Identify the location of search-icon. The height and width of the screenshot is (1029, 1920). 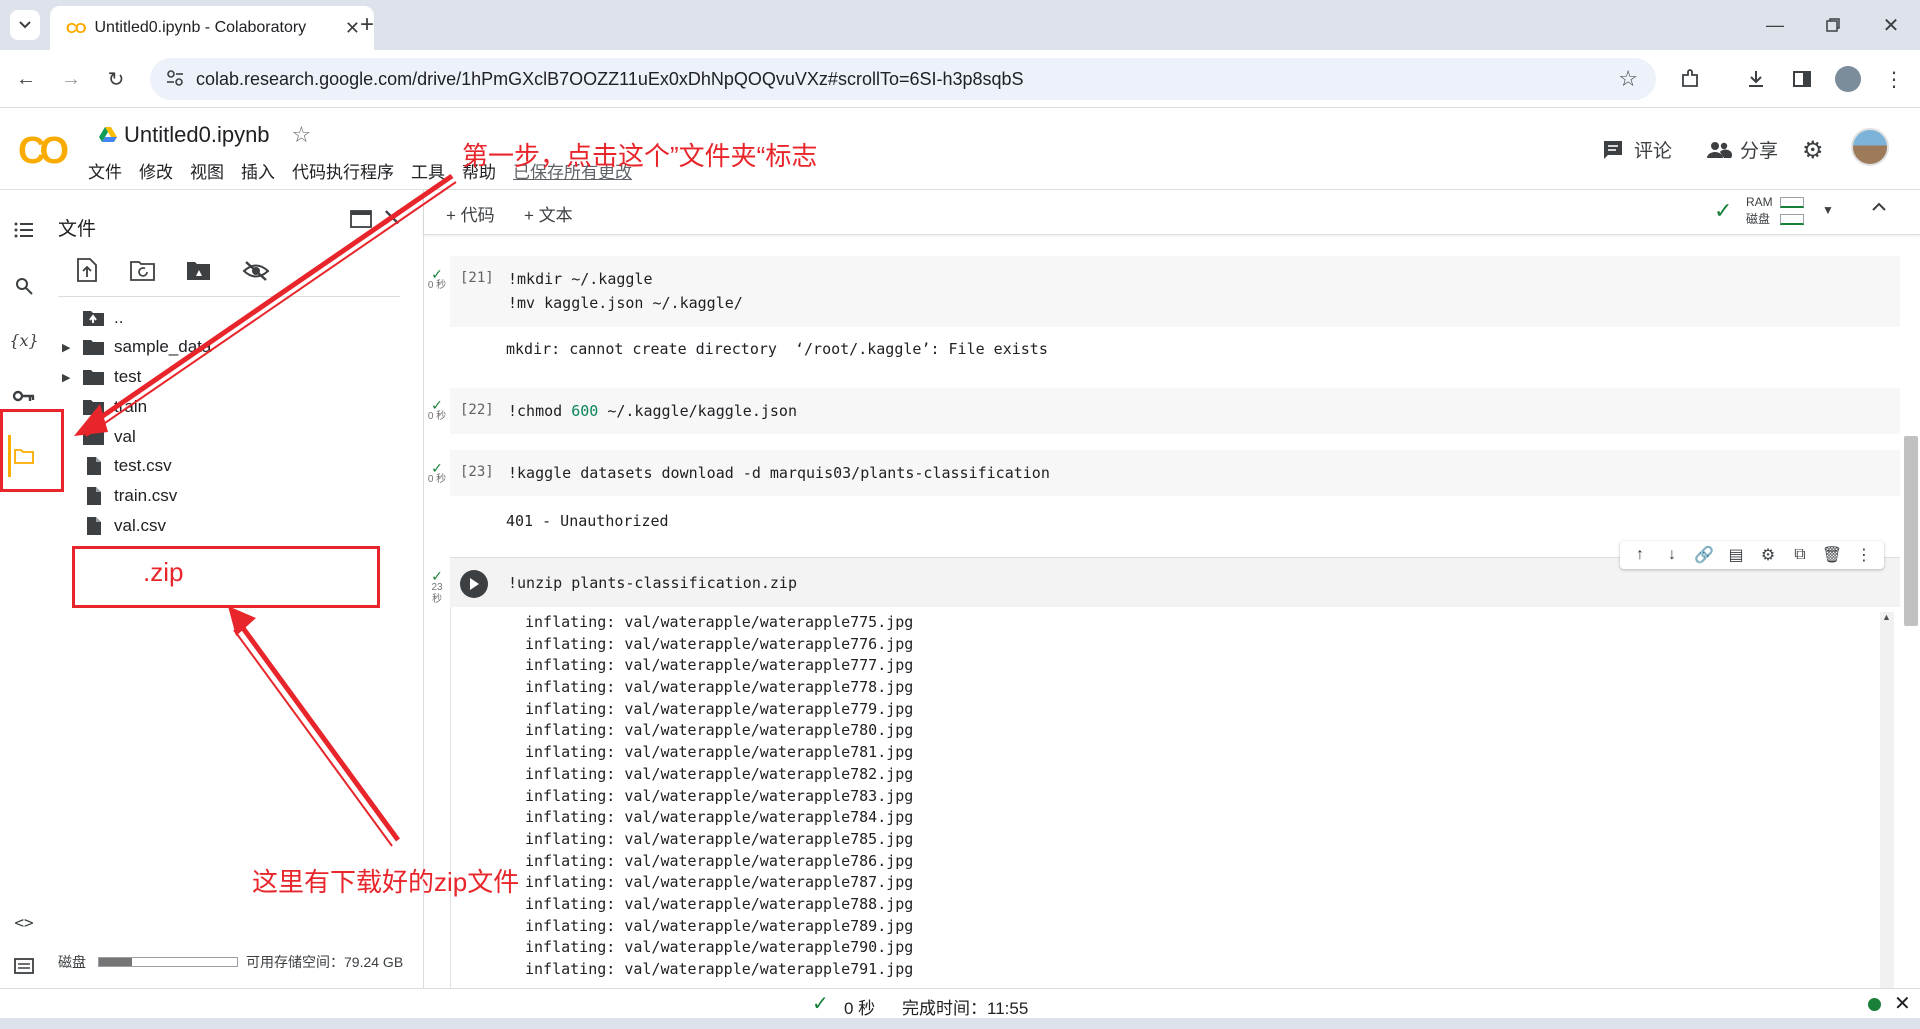
(24, 286).